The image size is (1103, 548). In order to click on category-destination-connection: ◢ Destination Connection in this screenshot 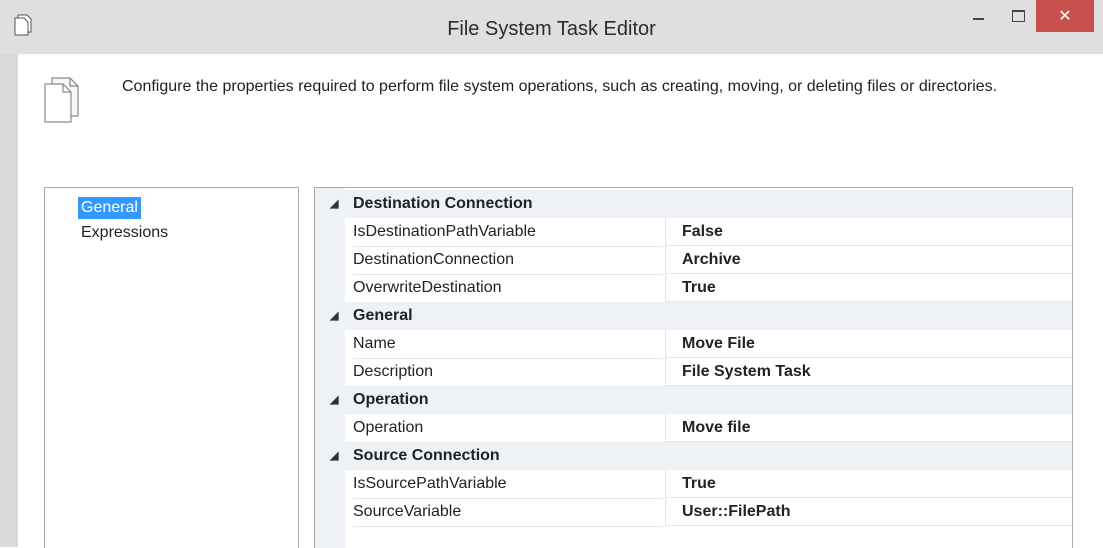, I will do `click(693, 204)`.